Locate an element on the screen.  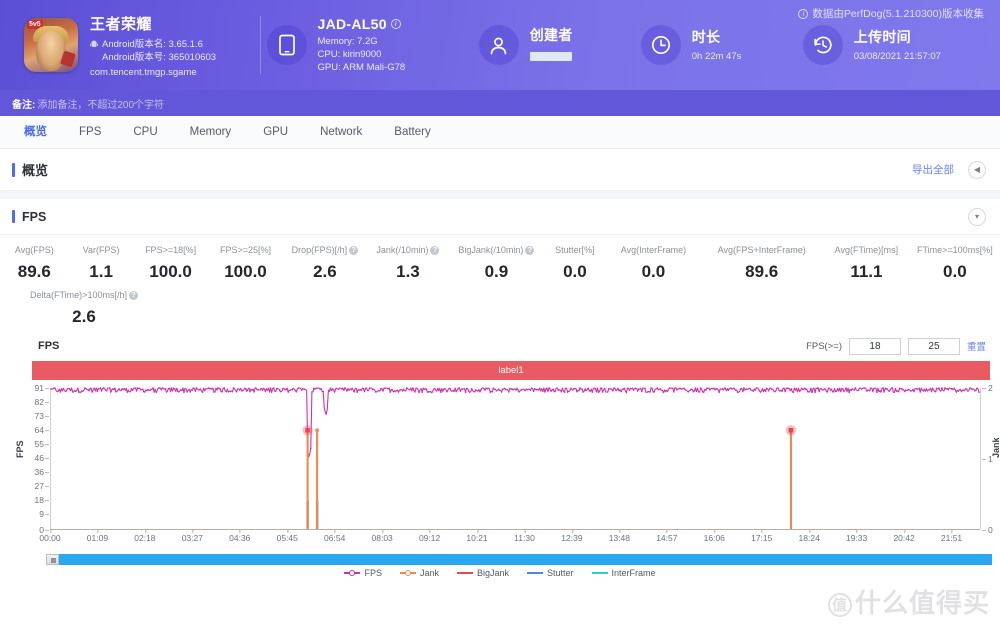
metric-bigjank: BigJank(/10min) ? 0.9 is located at coordinates (496, 263).